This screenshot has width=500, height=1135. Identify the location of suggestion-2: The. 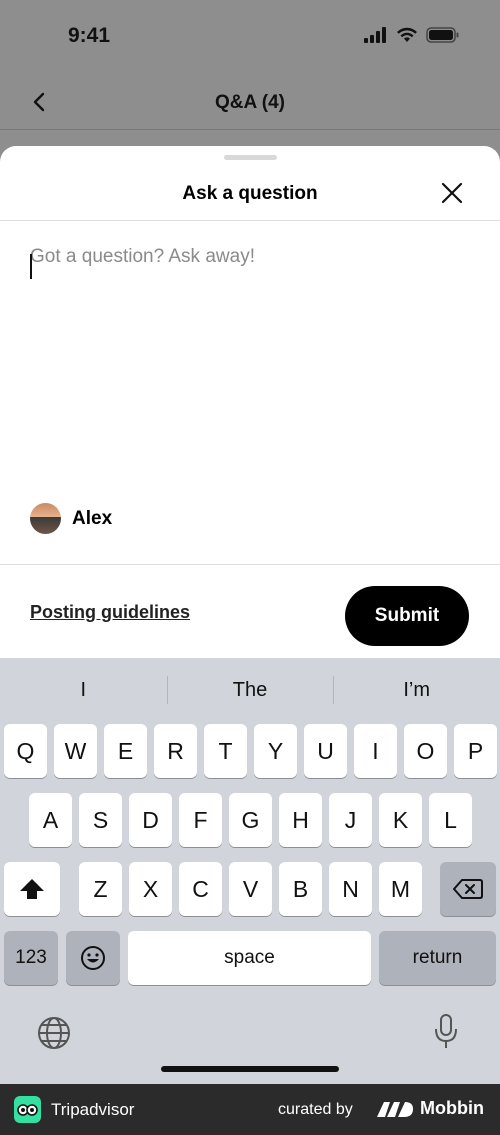
(250, 690).